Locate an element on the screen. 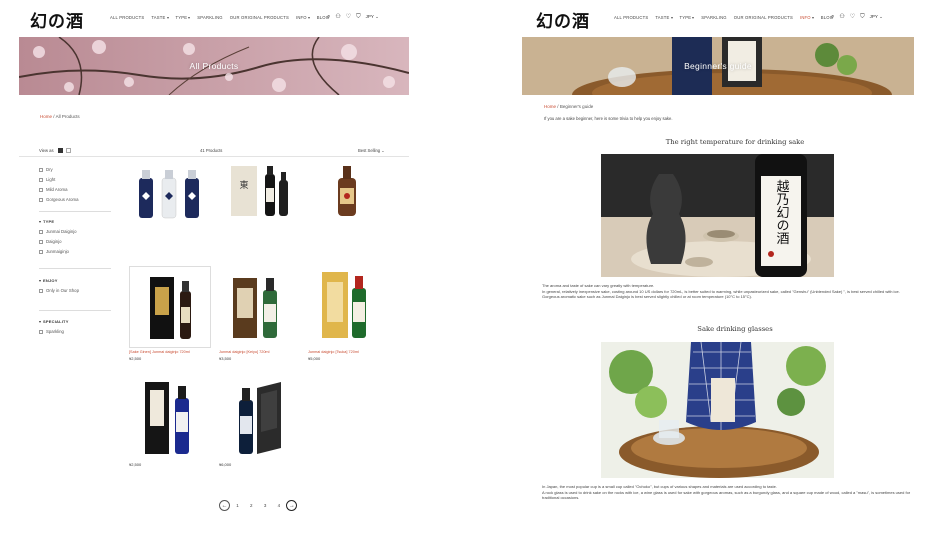  filter-option: Only in Our Shop is located at coordinates (59, 291).